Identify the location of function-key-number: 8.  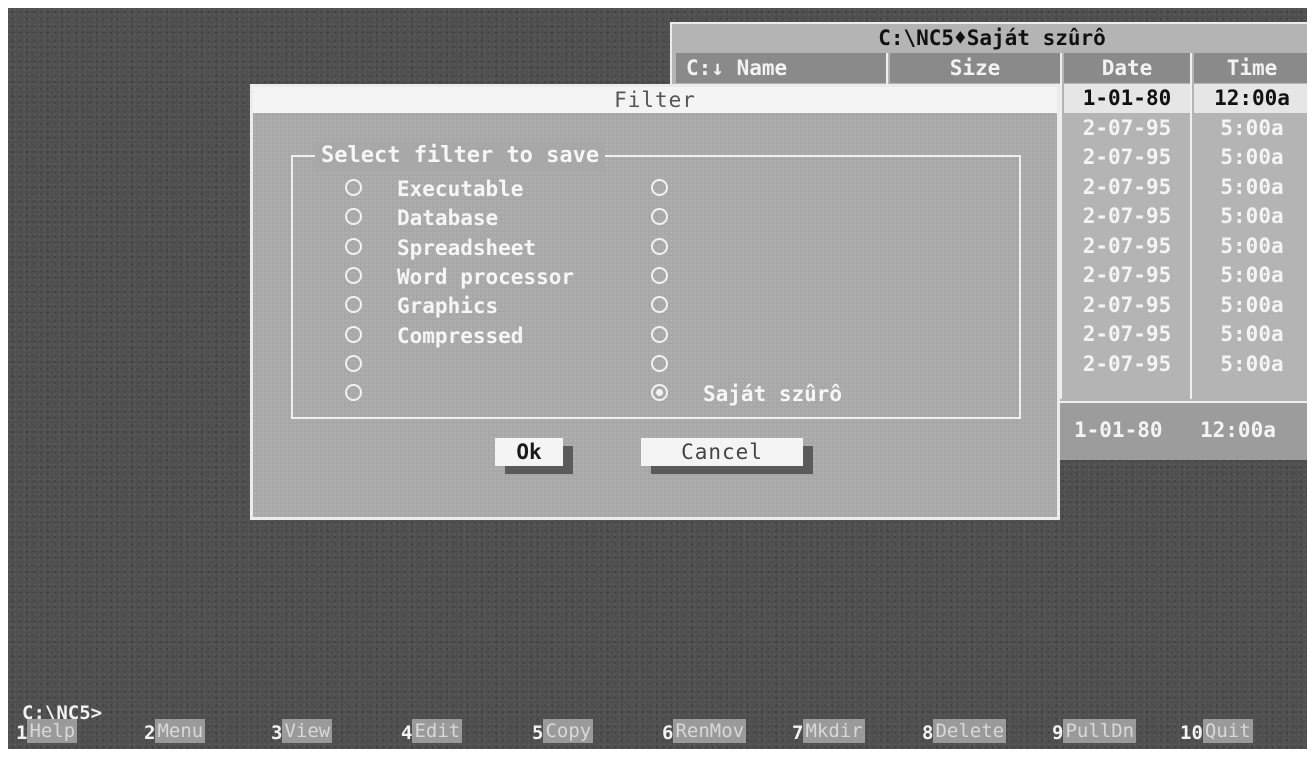
(928, 733).